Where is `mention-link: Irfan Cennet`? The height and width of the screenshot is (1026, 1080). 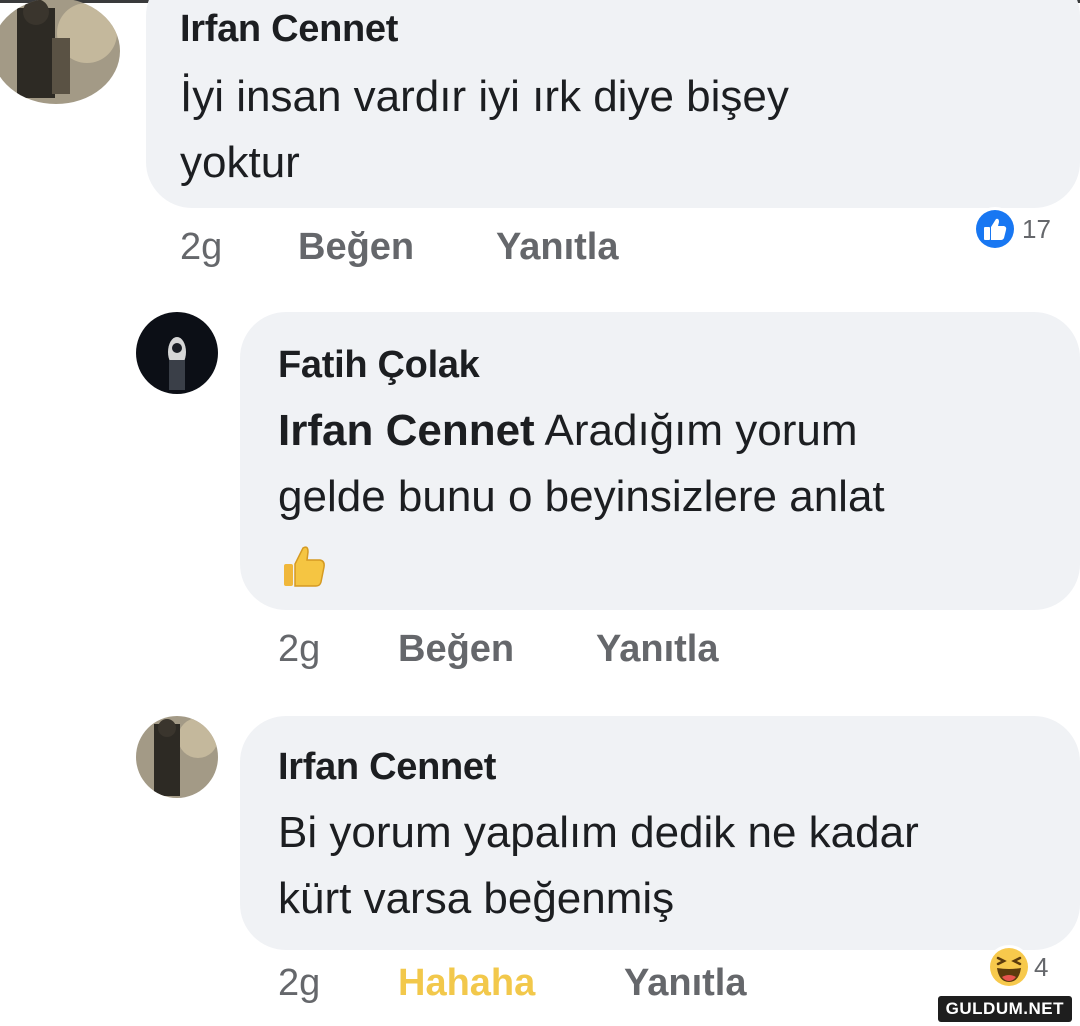 mention-link: Irfan Cennet is located at coordinates (406, 430).